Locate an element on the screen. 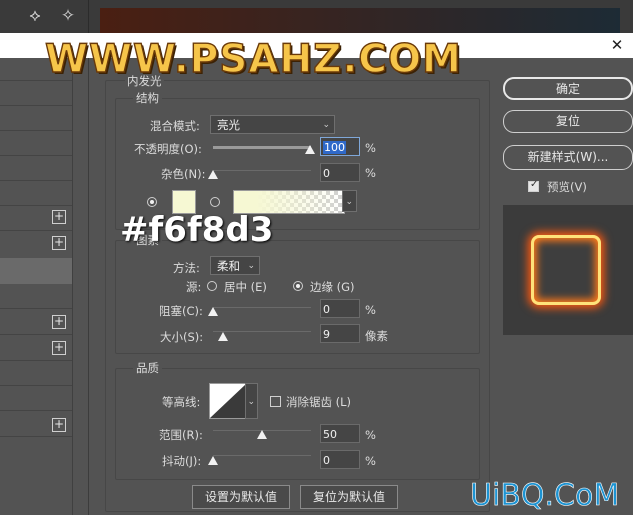 The image size is (633, 515). source-center-radio is located at coordinates (212, 286).